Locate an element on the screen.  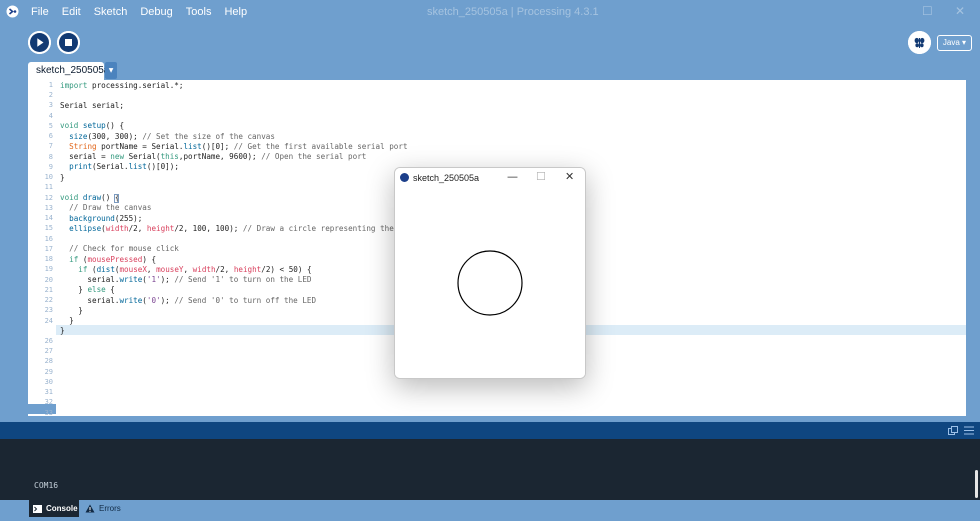
line-number: 28 is located at coordinates (48, 361).